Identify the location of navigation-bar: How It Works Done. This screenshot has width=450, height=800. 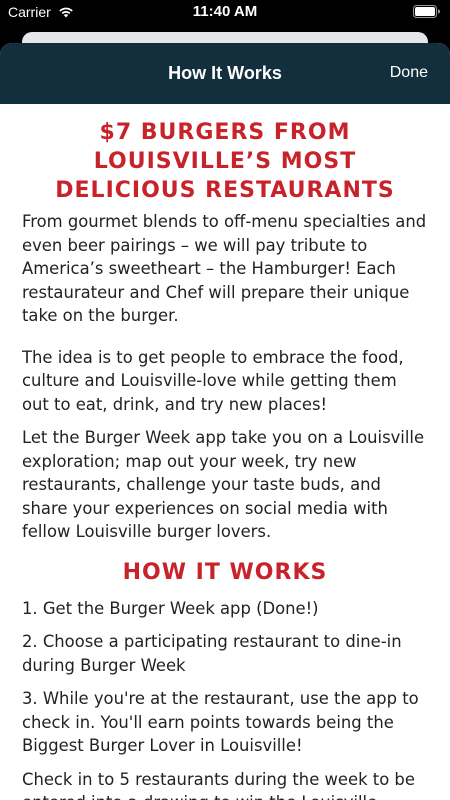
(225, 73).